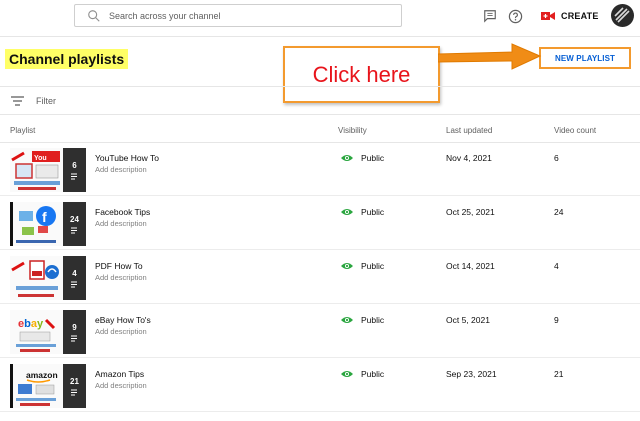 The height and width of the screenshot is (421, 640). I want to click on video-count: 9, so click(556, 320).